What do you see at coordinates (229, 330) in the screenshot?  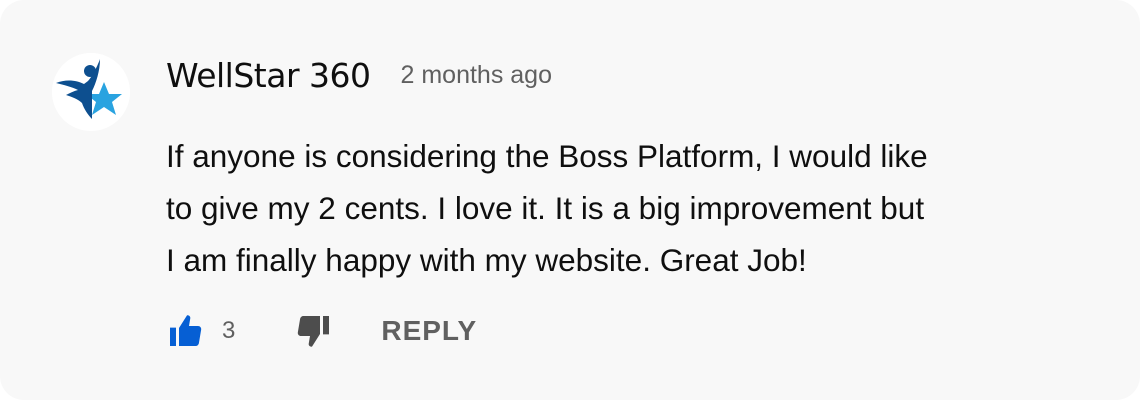 I see `like-count: 3` at bounding box center [229, 330].